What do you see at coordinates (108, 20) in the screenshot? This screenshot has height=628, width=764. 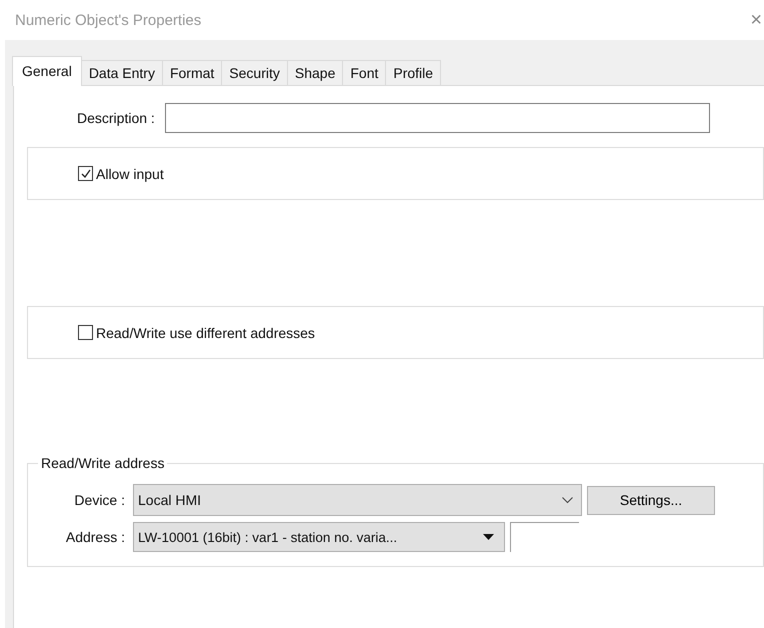 I see `window-title: Numeric Object's Properties` at bounding box center [108, 20].